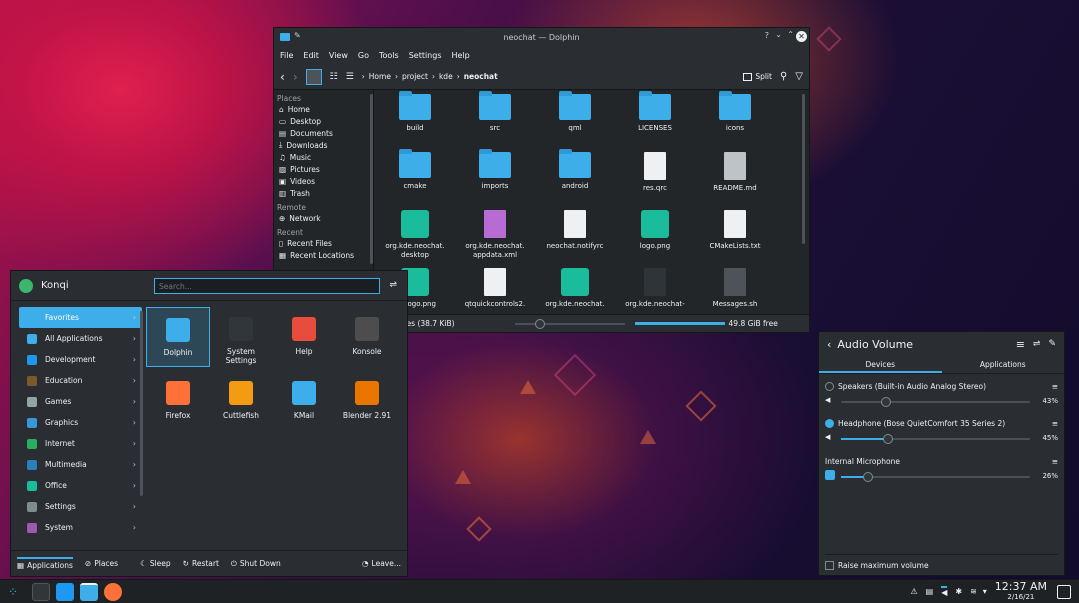 The image size is (1079, 603). Describe the element at coordinates (757, 76) in the screenshot. I see `split-button: Split` at that location.